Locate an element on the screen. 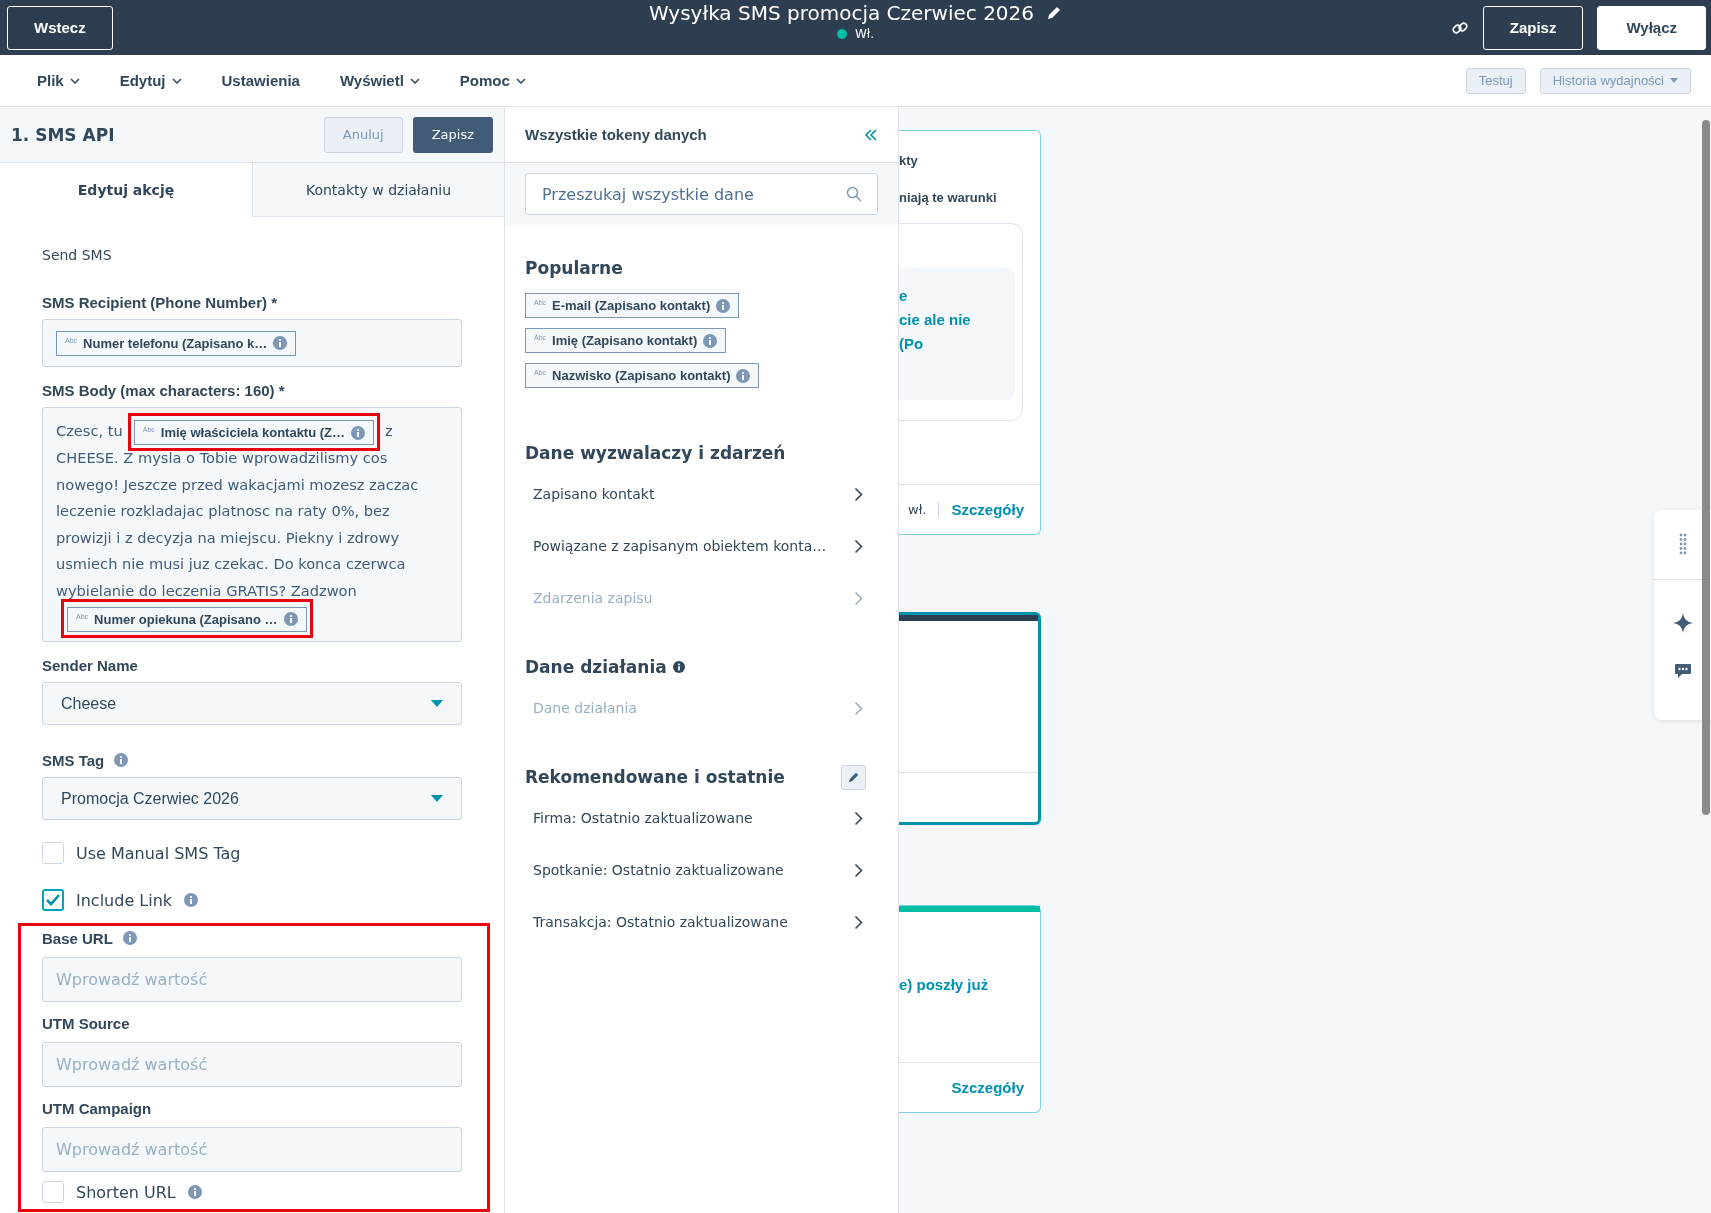 The image size is (1711, 1213). sparkle-icon is located at coordinates (1682, 623).